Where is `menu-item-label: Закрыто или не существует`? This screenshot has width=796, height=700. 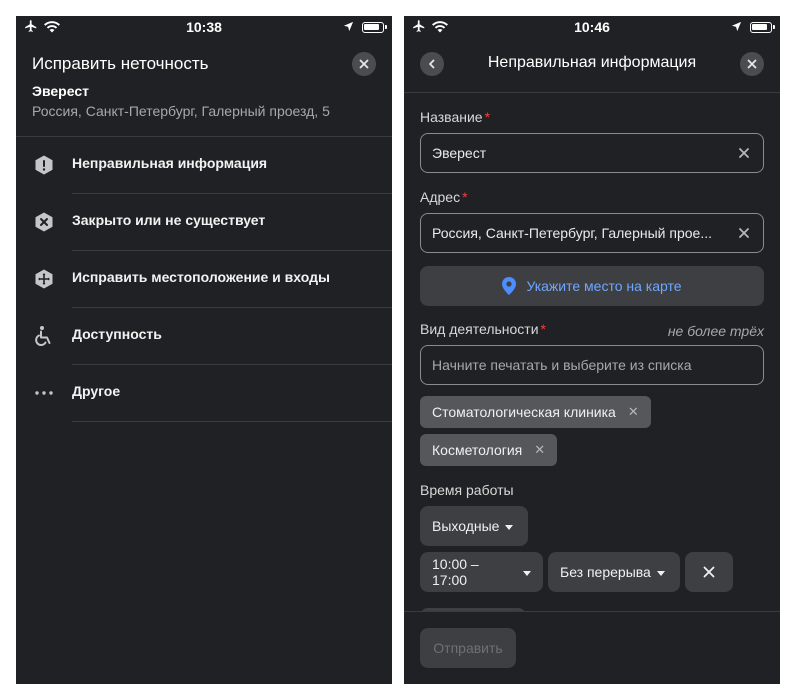 menu-item-label: Закрыто или не существует is located at coordinates (169, 220).